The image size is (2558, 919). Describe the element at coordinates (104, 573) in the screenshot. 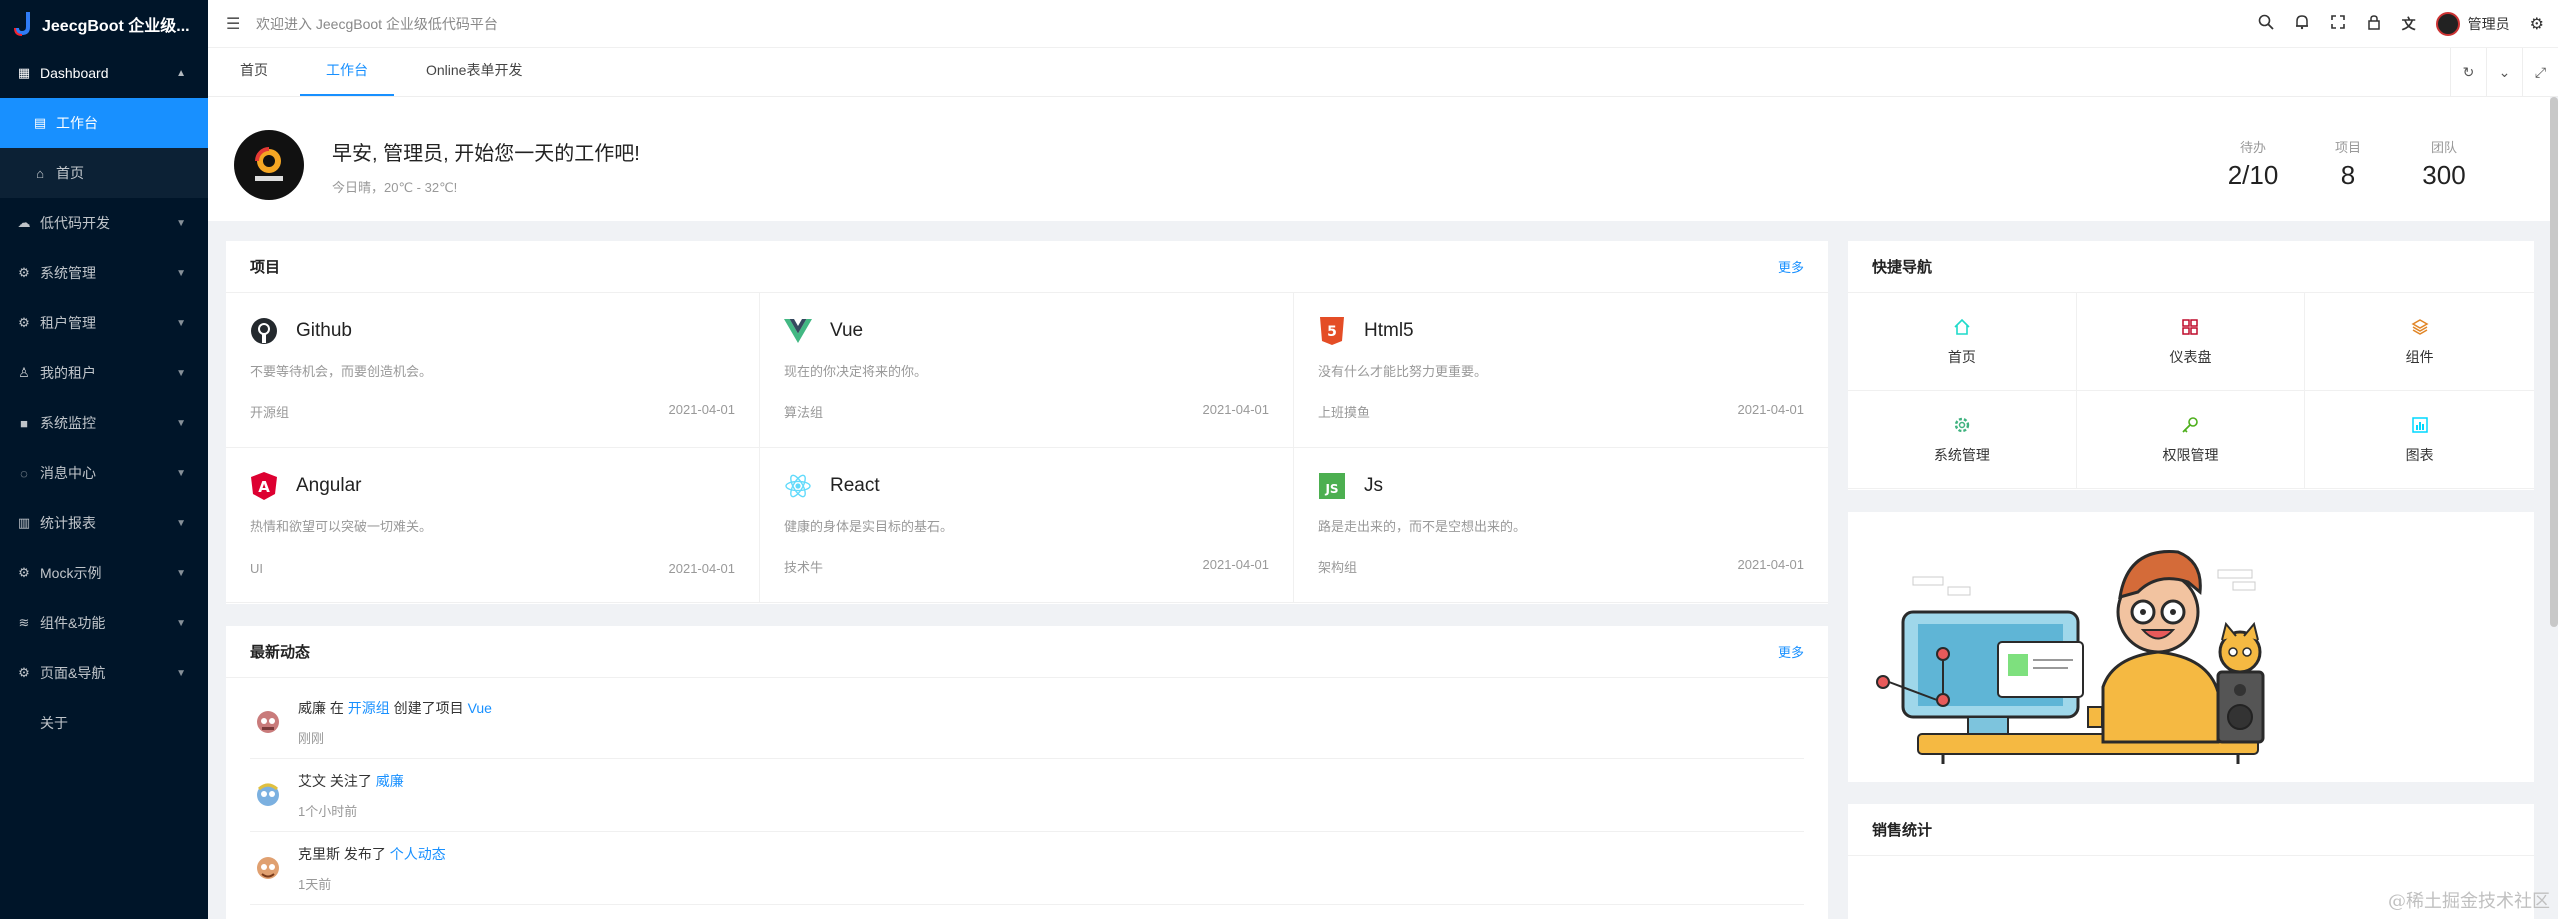

I see `sidebar-item-mock: ⚙ Mock示例 ▼` at that location.